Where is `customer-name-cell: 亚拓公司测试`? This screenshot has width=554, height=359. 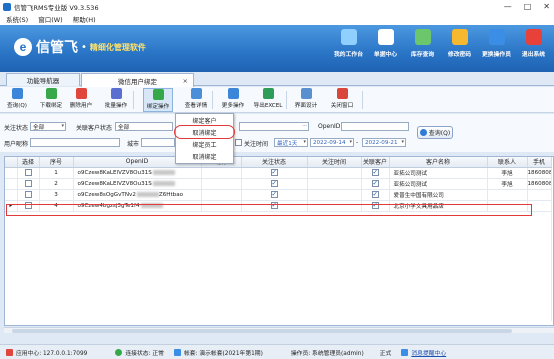
customer-name-cell: 亚拓公司测试 is located at coordinates (438, 184).